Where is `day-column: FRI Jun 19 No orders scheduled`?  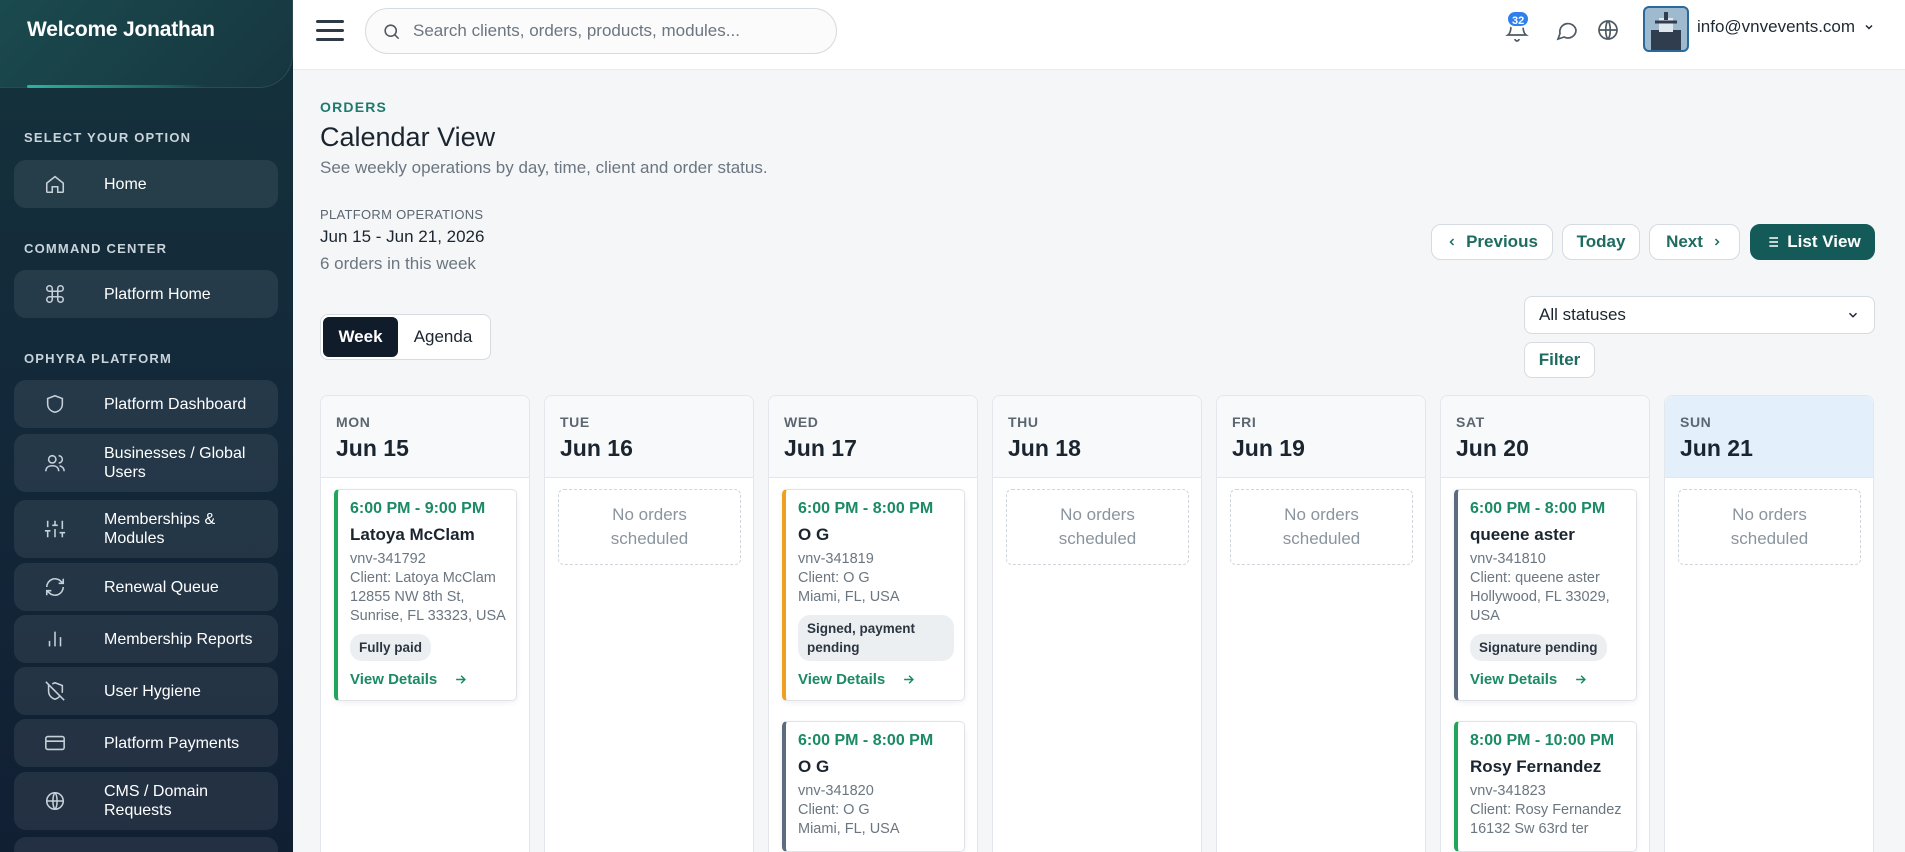
day-column: FRI Jun 19 No orders scheduled is located at coordinates (1321, 623).